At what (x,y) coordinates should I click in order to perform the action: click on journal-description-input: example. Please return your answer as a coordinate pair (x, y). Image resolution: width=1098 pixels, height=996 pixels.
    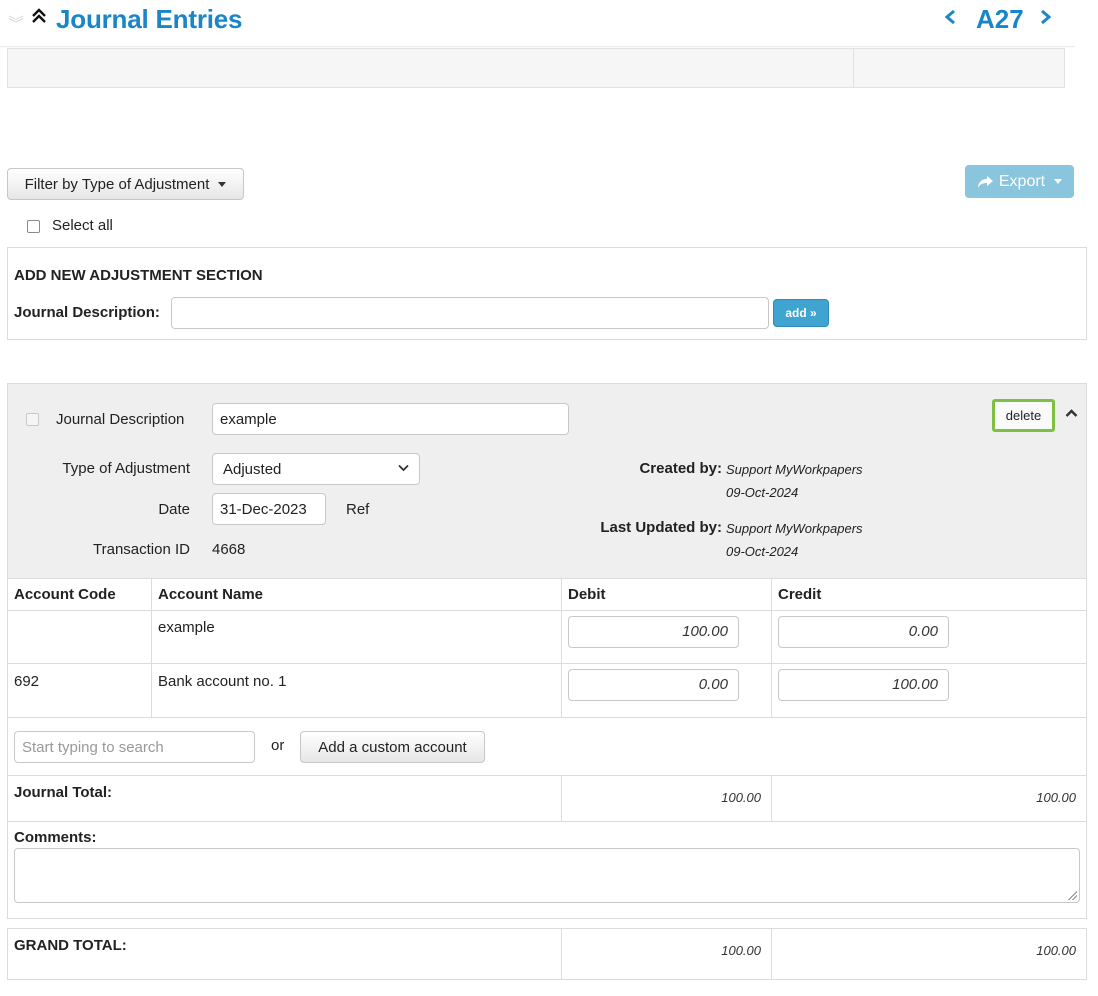
    Looking at the image, I should click on (390, 419).